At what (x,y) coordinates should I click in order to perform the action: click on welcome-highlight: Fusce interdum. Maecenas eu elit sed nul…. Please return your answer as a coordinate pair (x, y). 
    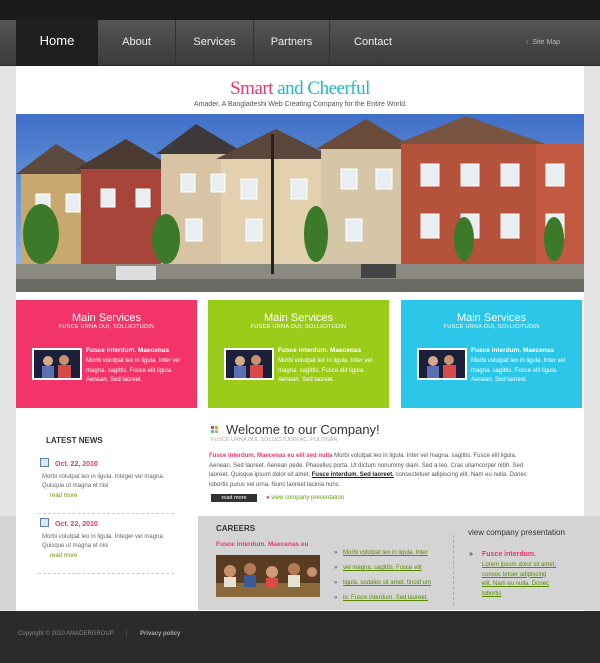
    Looking at the image, I should click on (271, 456).